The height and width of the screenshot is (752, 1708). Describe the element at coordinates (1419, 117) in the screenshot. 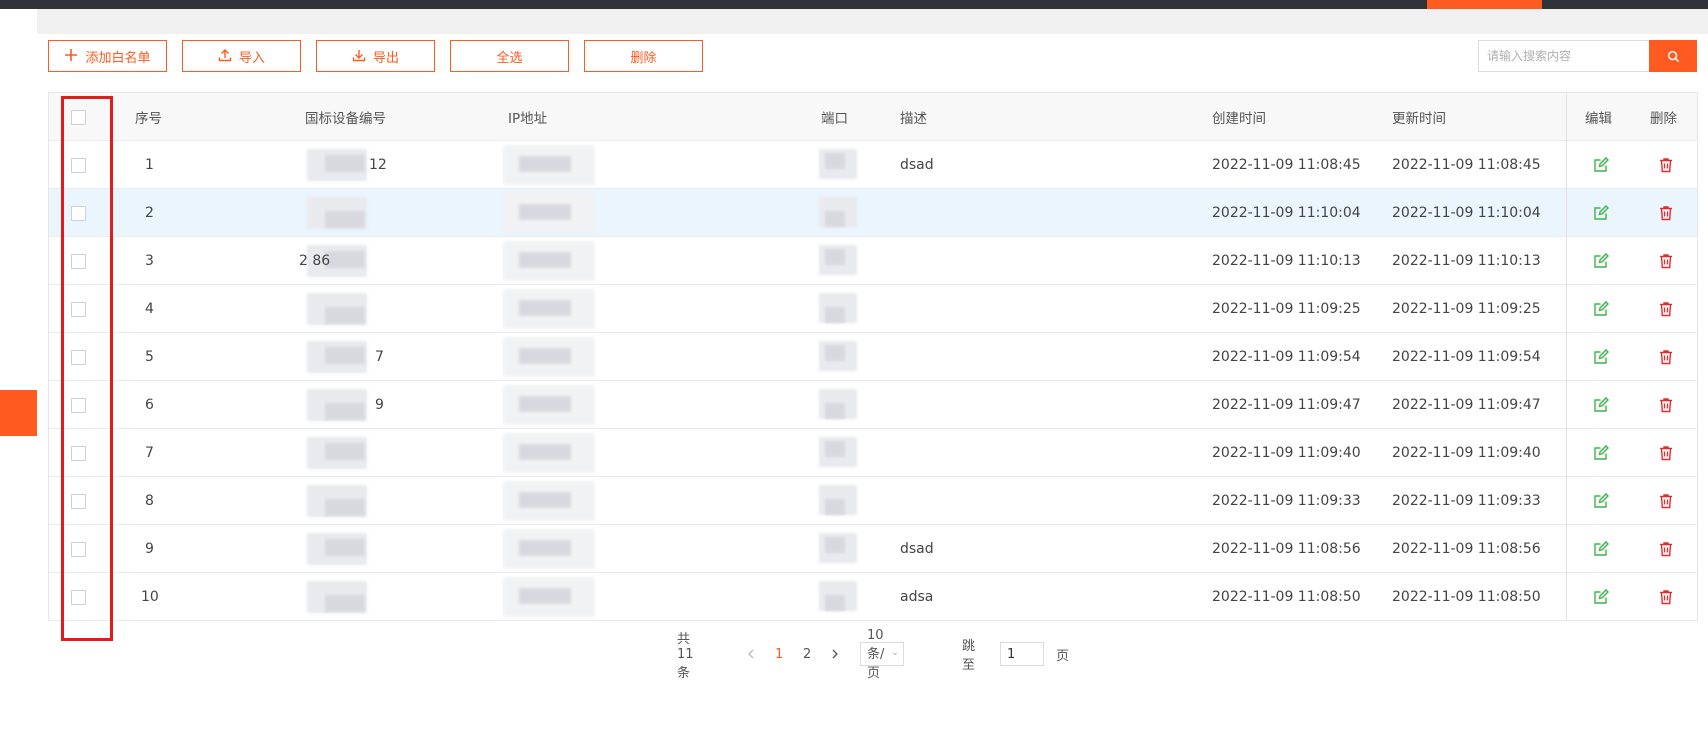

I see `header-updated: 更新时间` at that location.